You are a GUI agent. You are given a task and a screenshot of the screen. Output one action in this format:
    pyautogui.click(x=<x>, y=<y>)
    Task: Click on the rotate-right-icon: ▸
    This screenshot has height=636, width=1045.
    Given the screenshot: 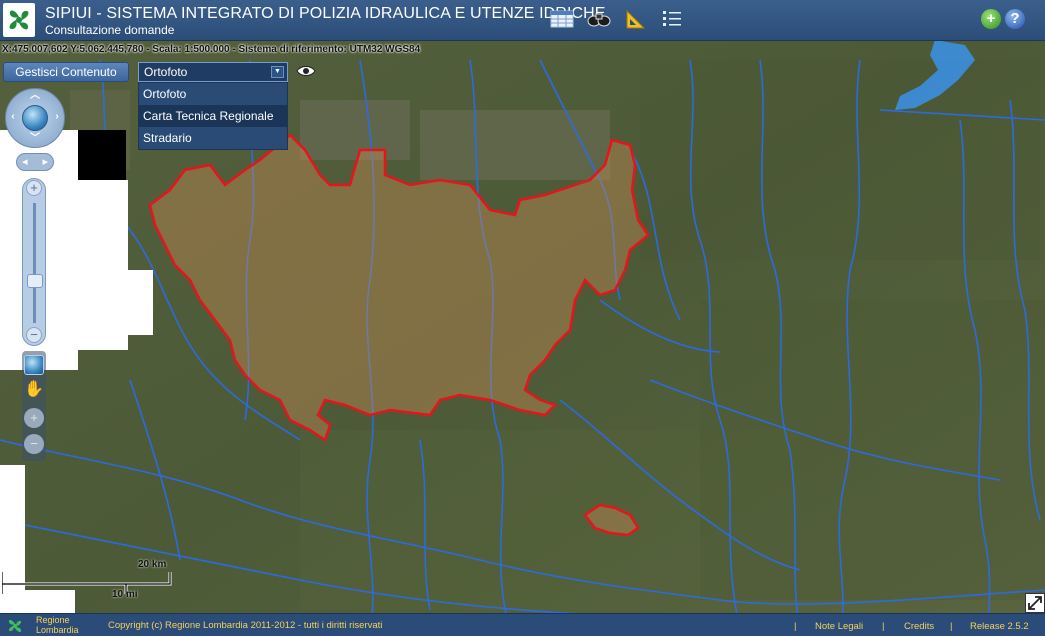 What is the action you would take?
    pyautogui.click(x=45, y=161)
    